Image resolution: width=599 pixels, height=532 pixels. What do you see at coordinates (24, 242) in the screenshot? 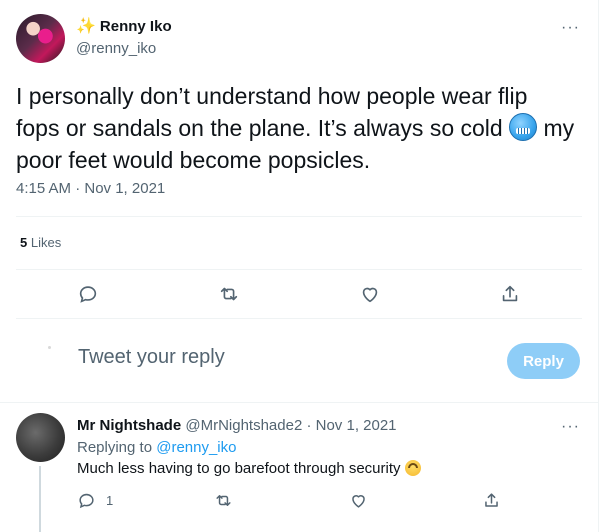
I see `likes-count: 5` at bounding box center [24, 242].